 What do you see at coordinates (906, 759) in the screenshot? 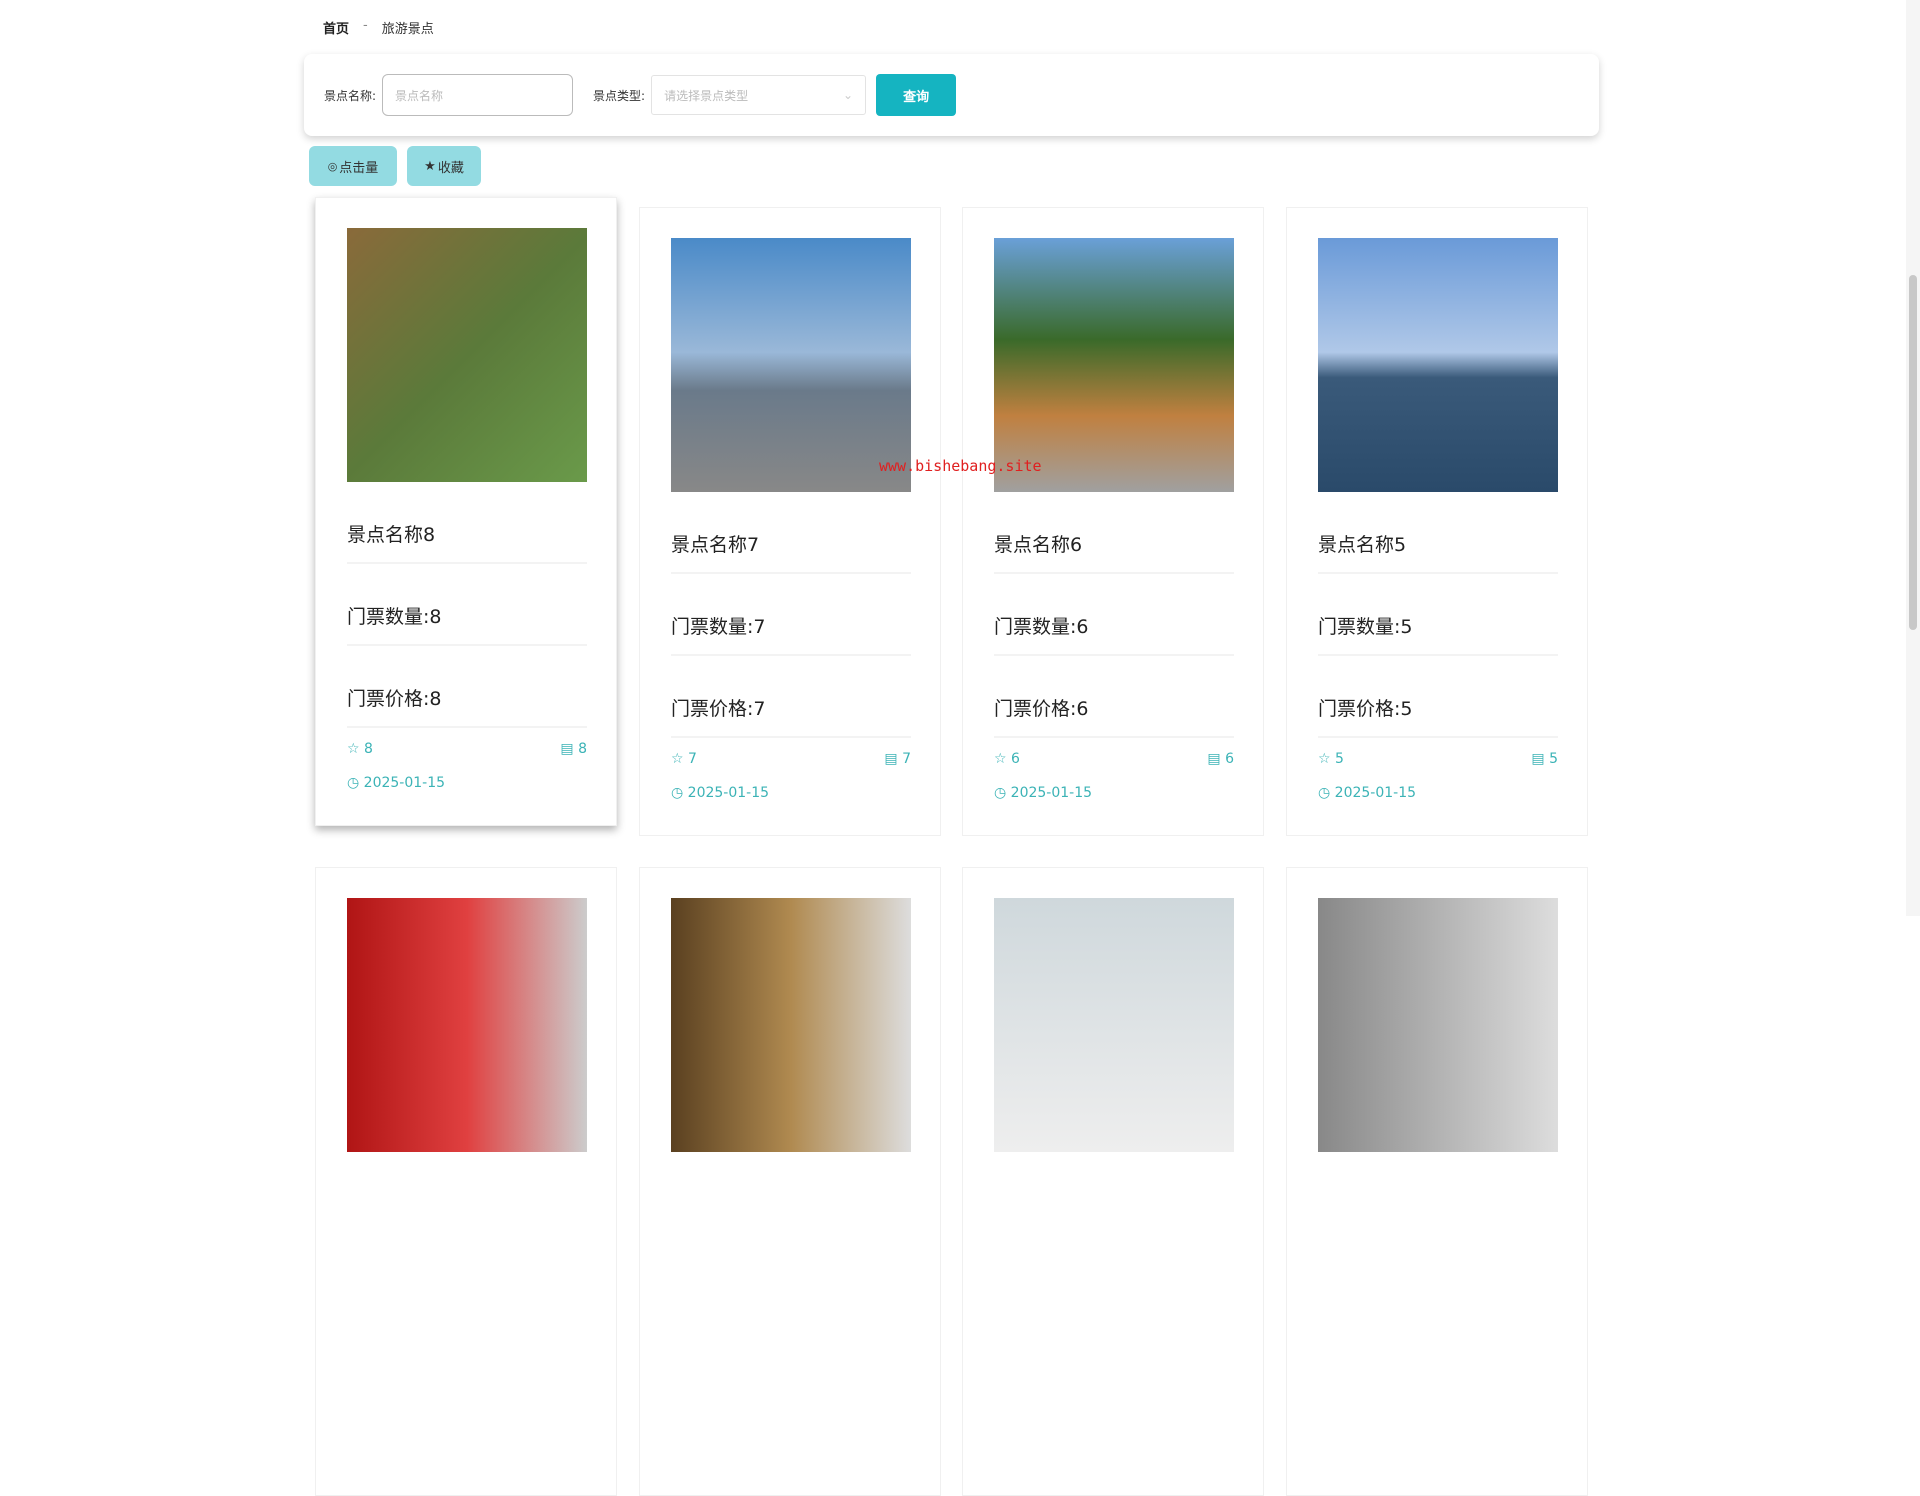
I see `card-comments: 7` at bounding box center [906, 759].